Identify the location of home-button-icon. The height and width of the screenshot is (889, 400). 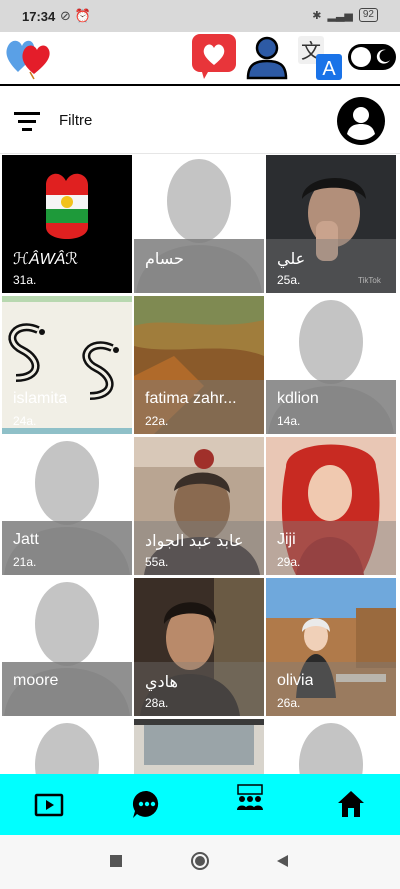
(200, 861).